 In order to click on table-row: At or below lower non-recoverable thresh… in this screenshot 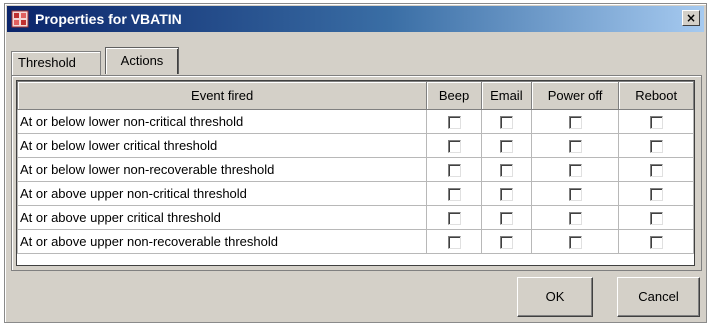, I will do `click(355, 169)`.